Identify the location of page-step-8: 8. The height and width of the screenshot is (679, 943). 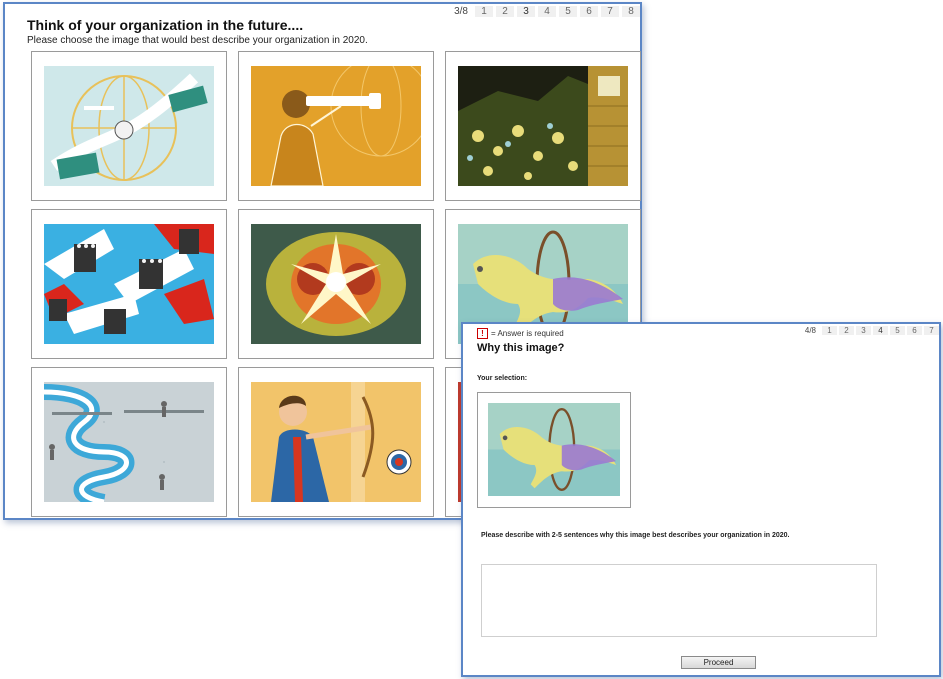
(631, 11).